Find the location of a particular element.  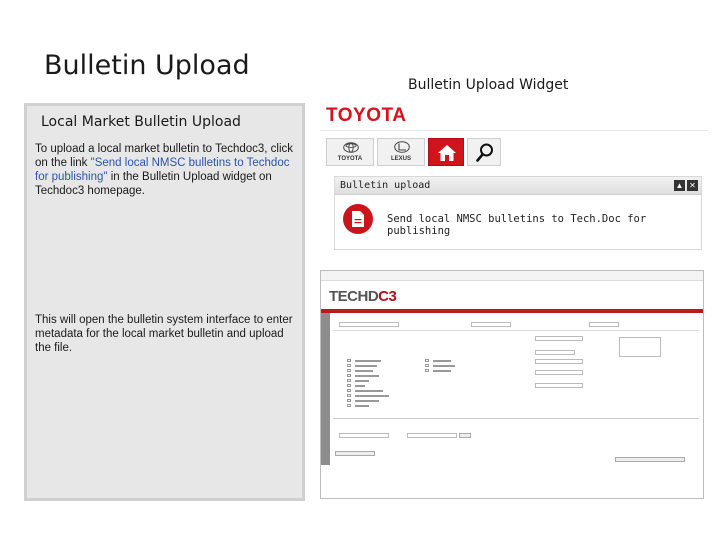

header-divider is located at coordinates (514, 130).